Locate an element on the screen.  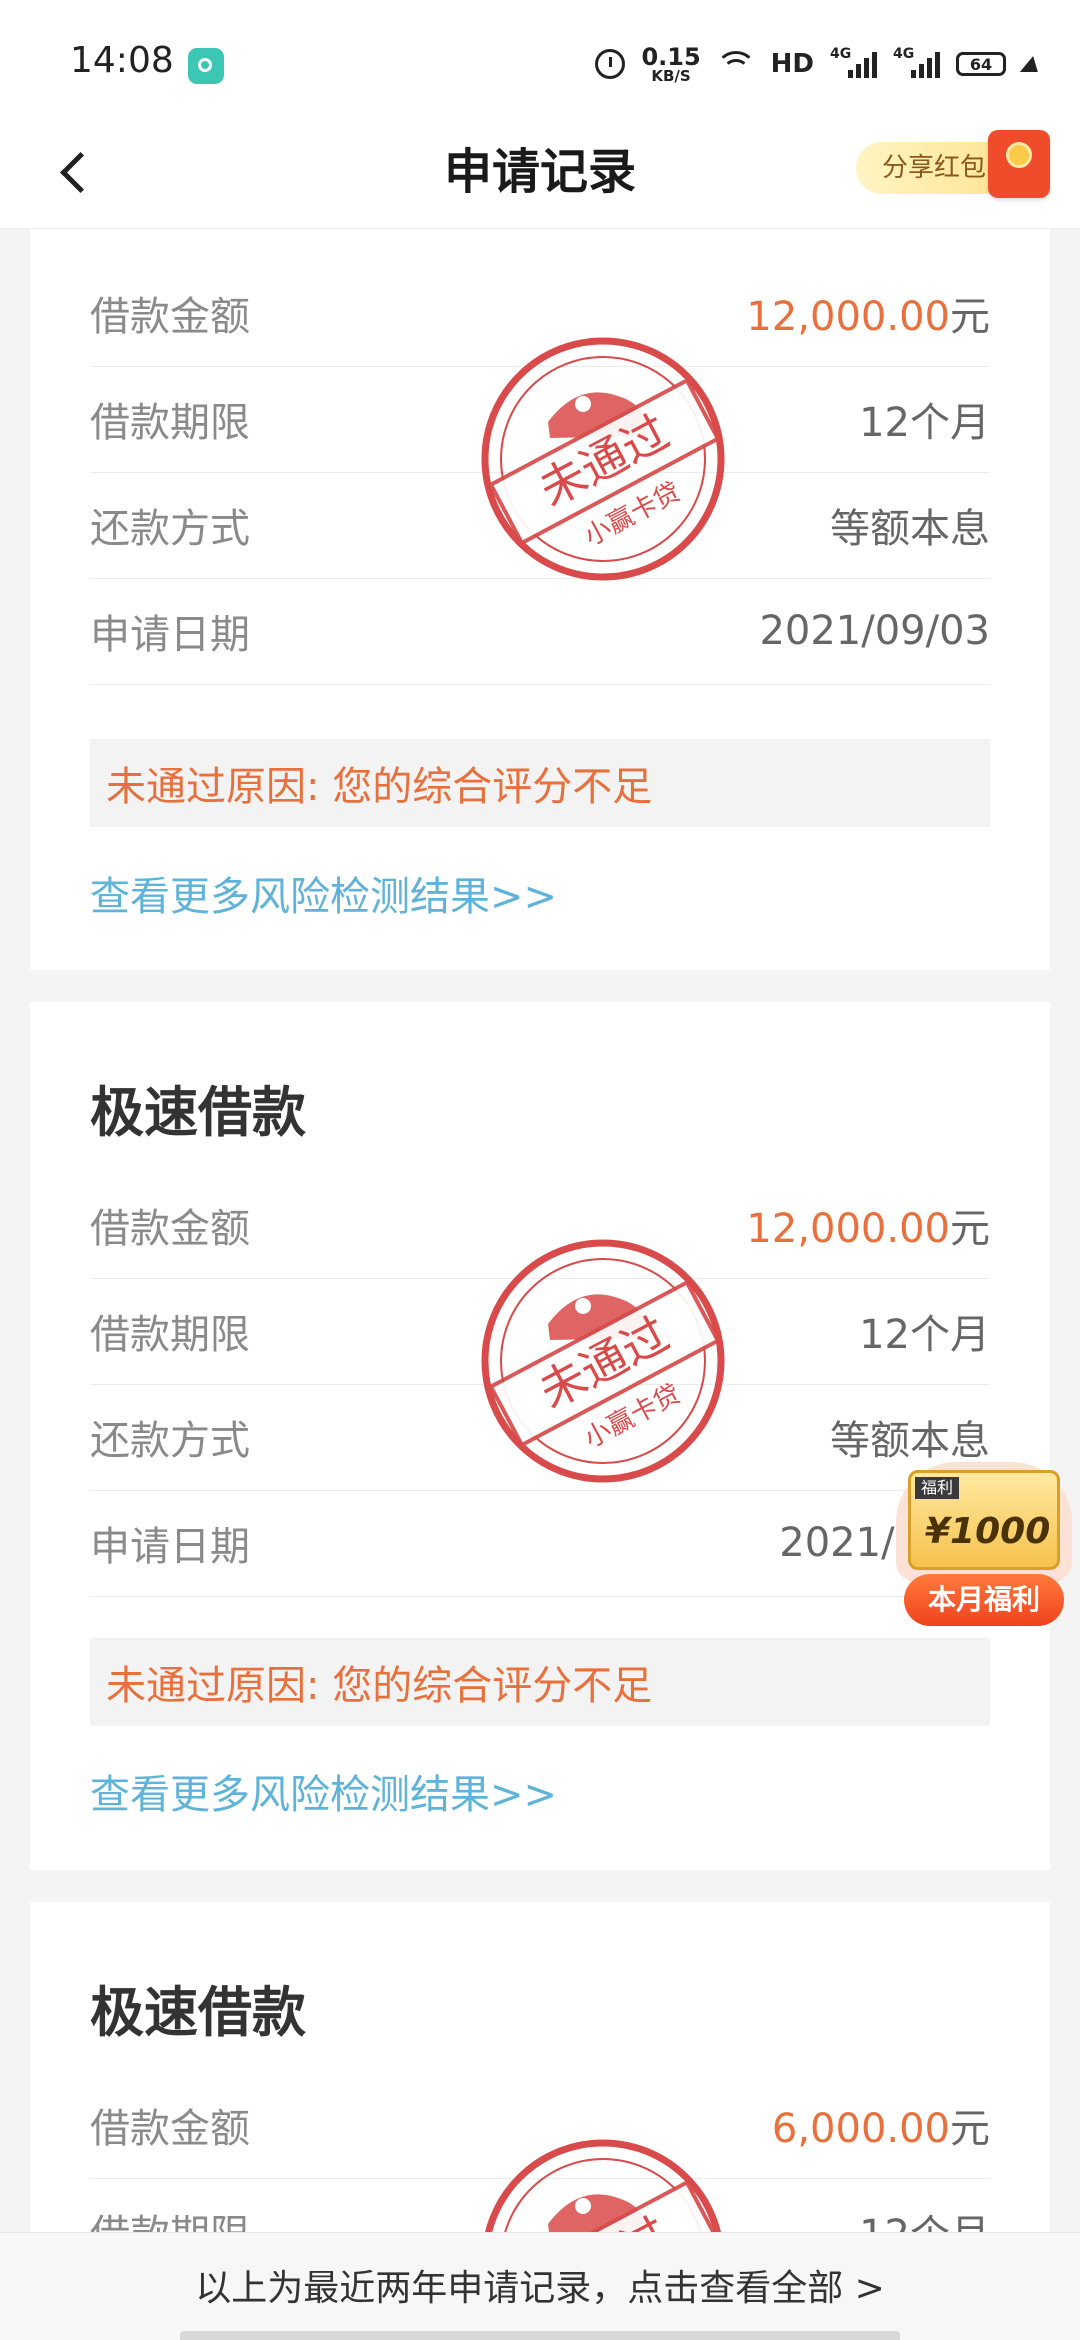
alarm-icon is located at coordinates (610, 64).